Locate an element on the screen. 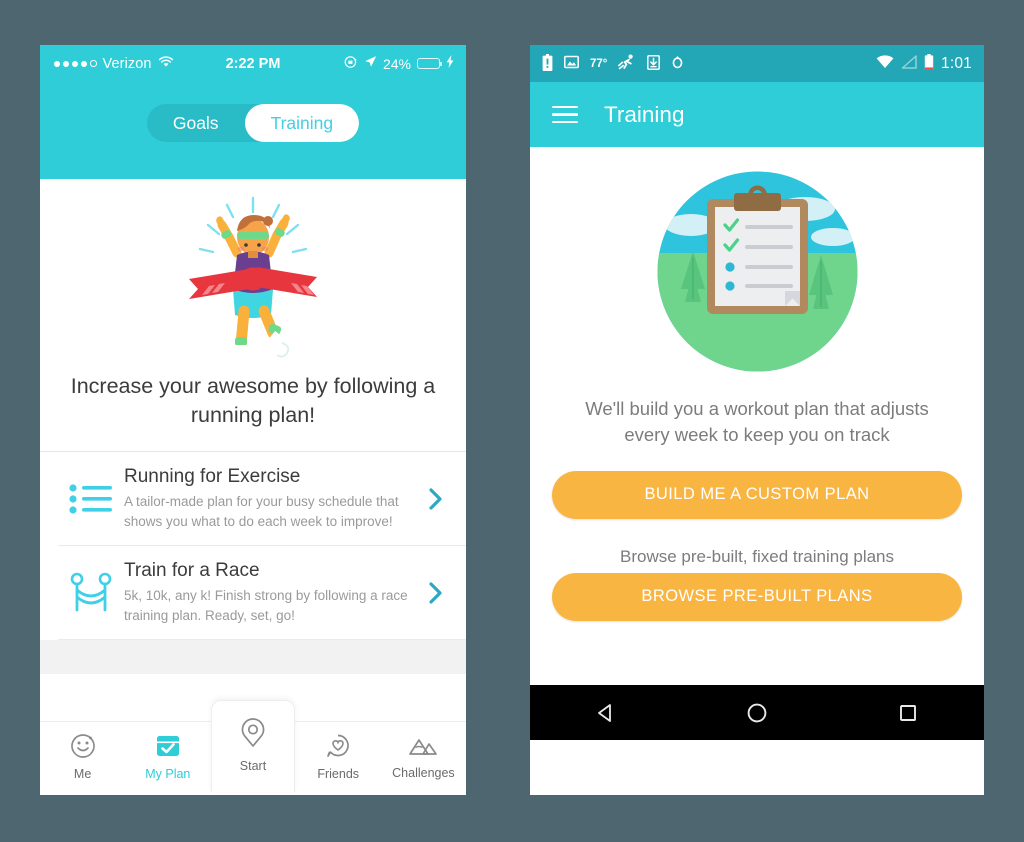 This screenshot has height=842, width=1024. calendar-check-icon is located at coordinates (168, 747).